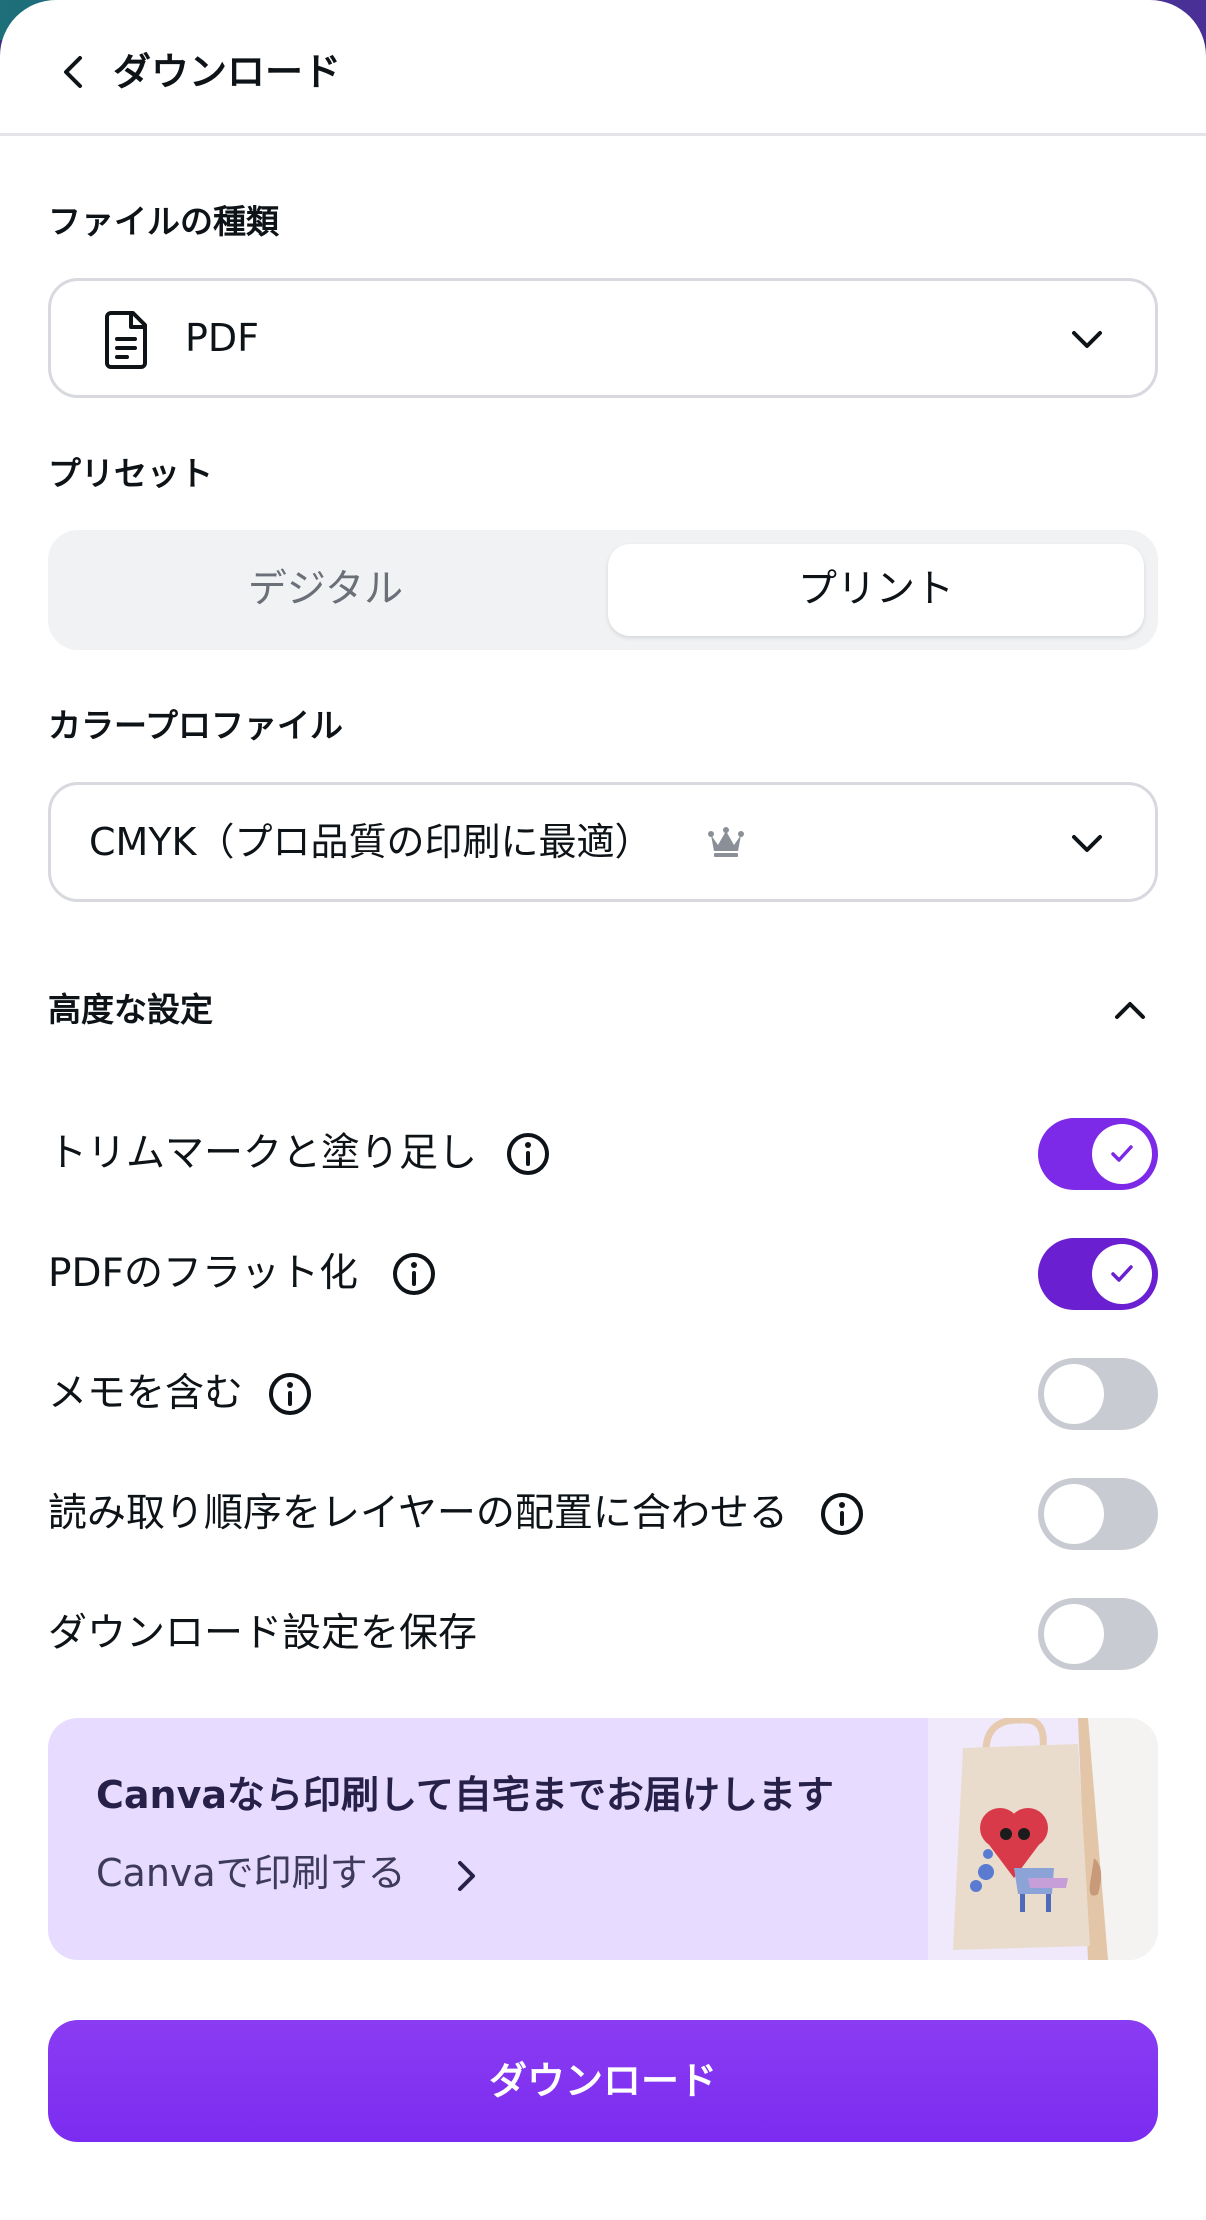 The width and height of the screenshot is (1206, 2220). I want to click on color-profile-select: CMYK（プロ品質の印刷に最適）, so click(603, 842).